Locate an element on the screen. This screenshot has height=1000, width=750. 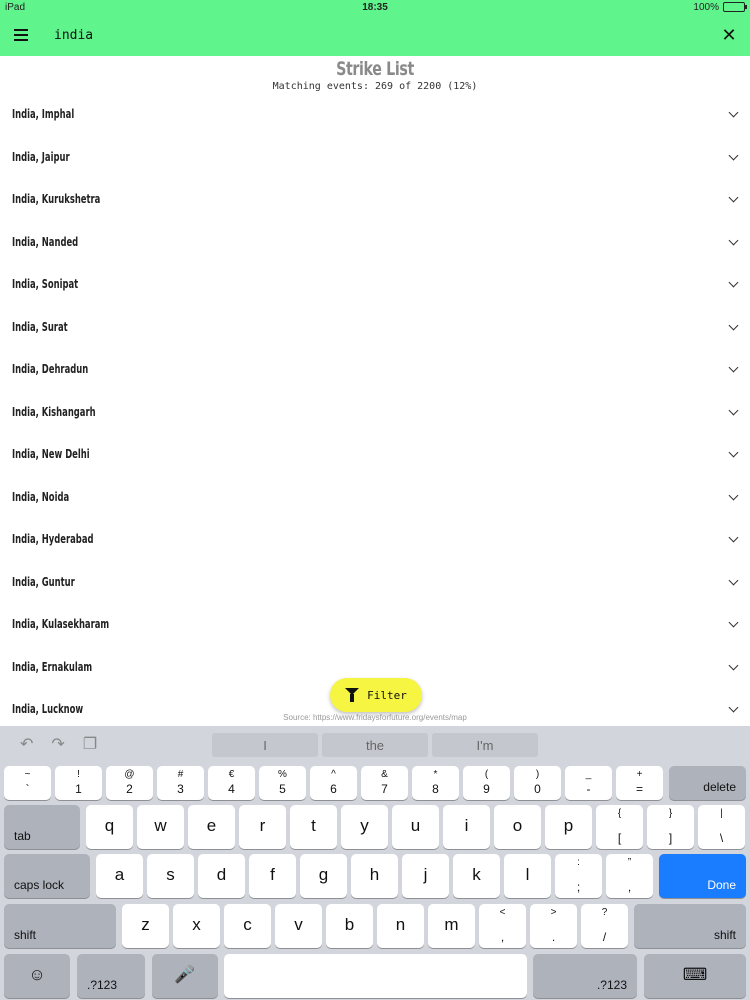
battery-status: 100% is located at coordinates (720, 7).